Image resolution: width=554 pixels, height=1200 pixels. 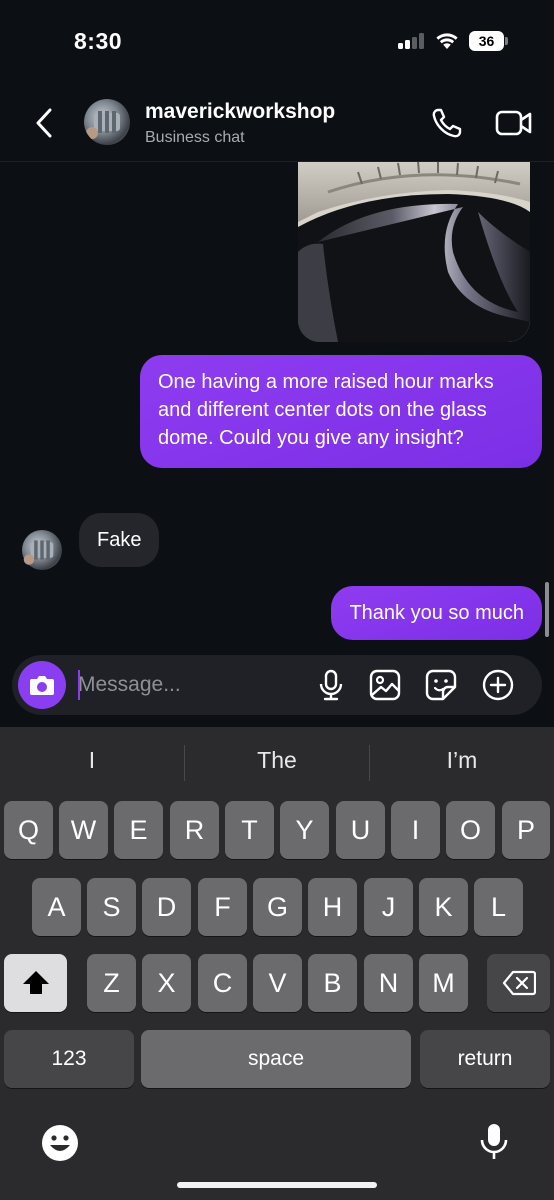 I want to click on camera-button, so click(x=42, y=685).